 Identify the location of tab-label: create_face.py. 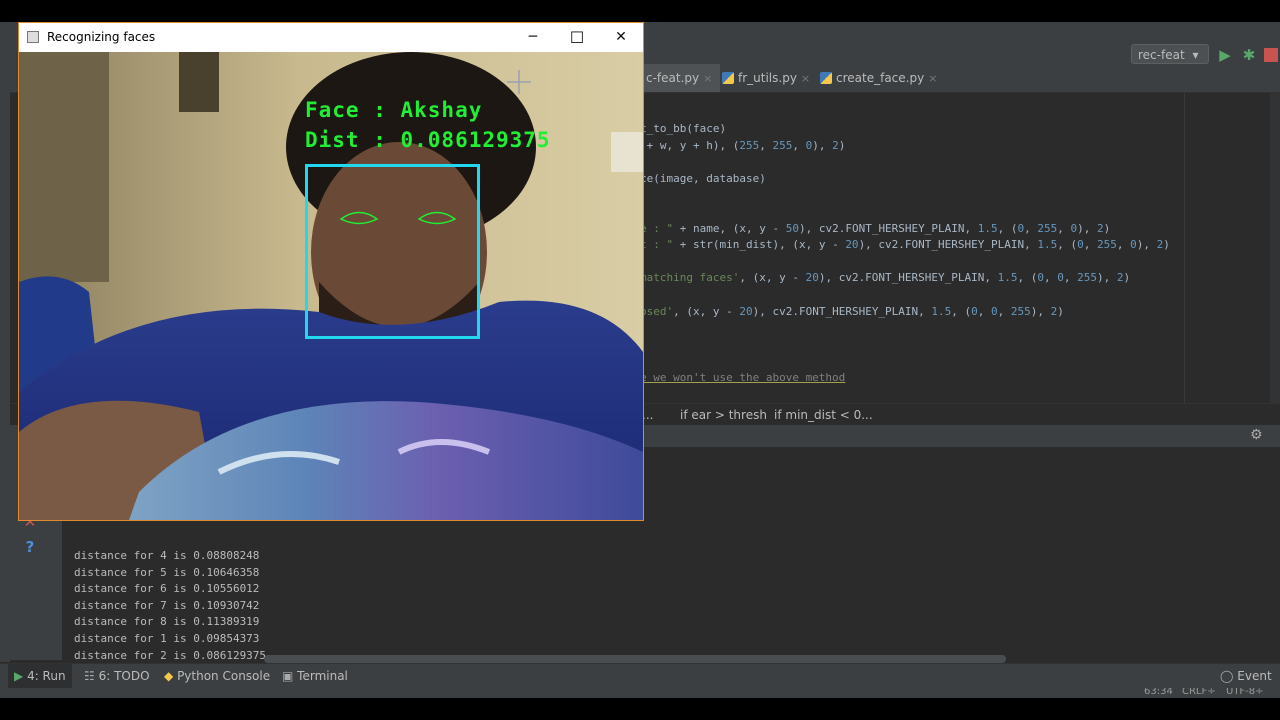
(880, 78).